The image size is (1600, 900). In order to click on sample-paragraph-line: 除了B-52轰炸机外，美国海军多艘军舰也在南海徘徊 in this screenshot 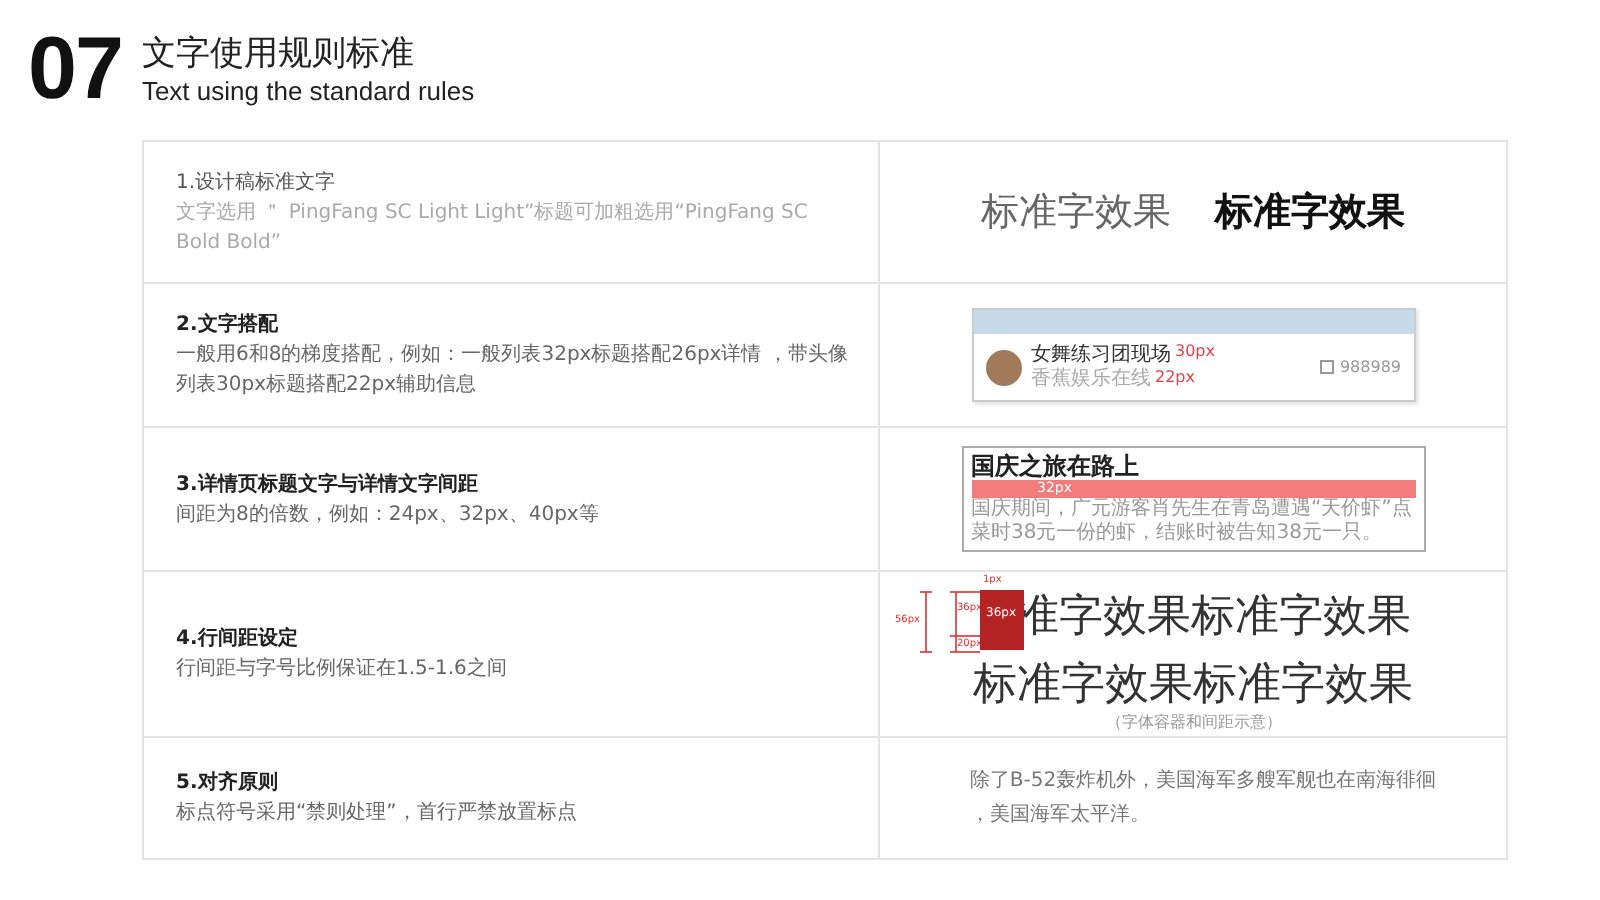, I will do `click(1203, 781)`.